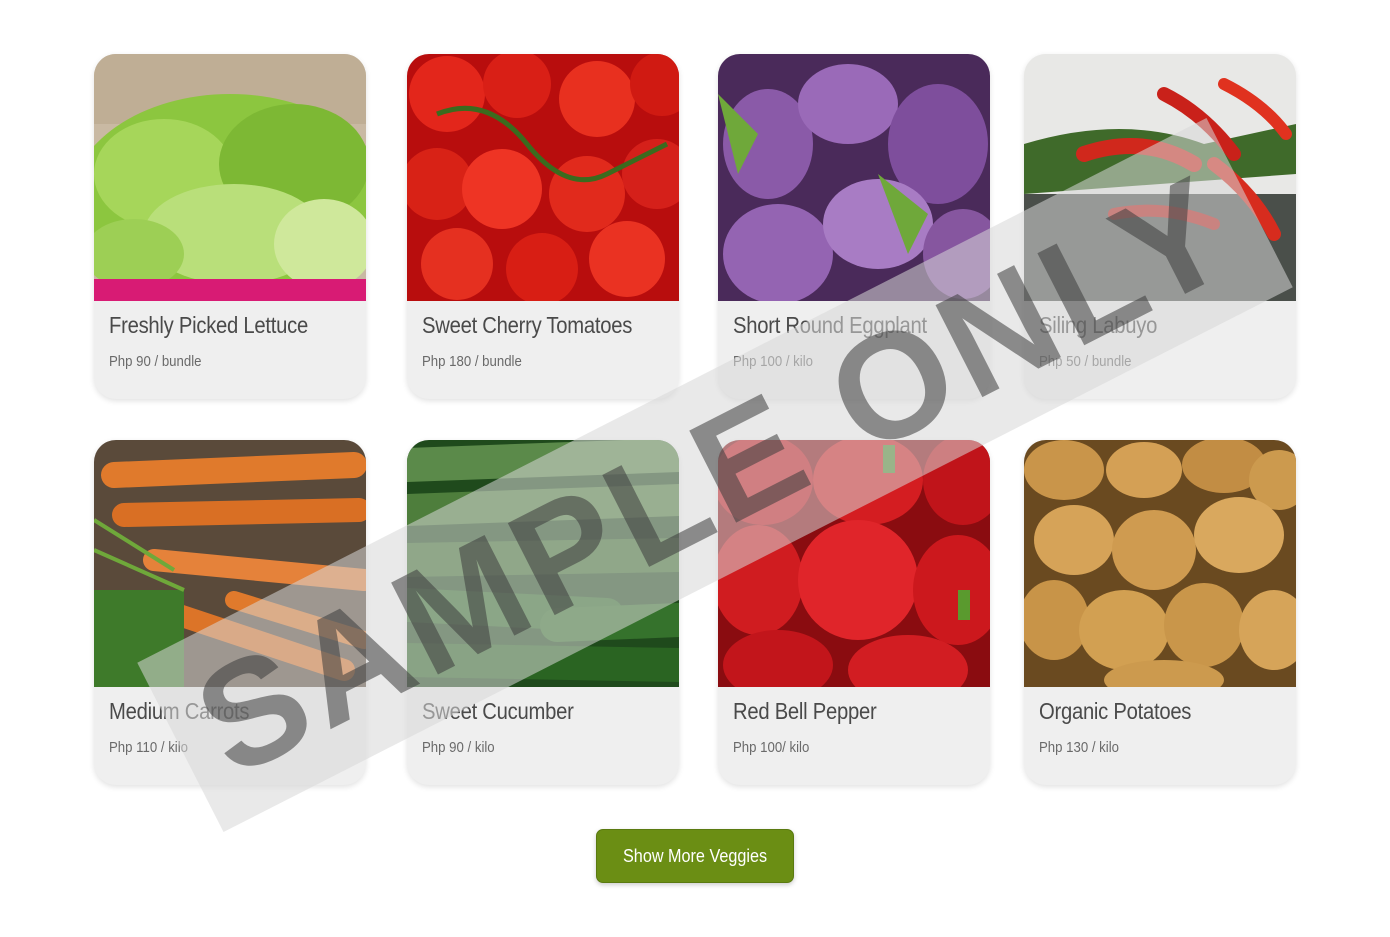  What do you see at coordinates (155, 361) in the screenshot?
I see `product-price: Php 90 / bundle` at bounding box center [155, 361].